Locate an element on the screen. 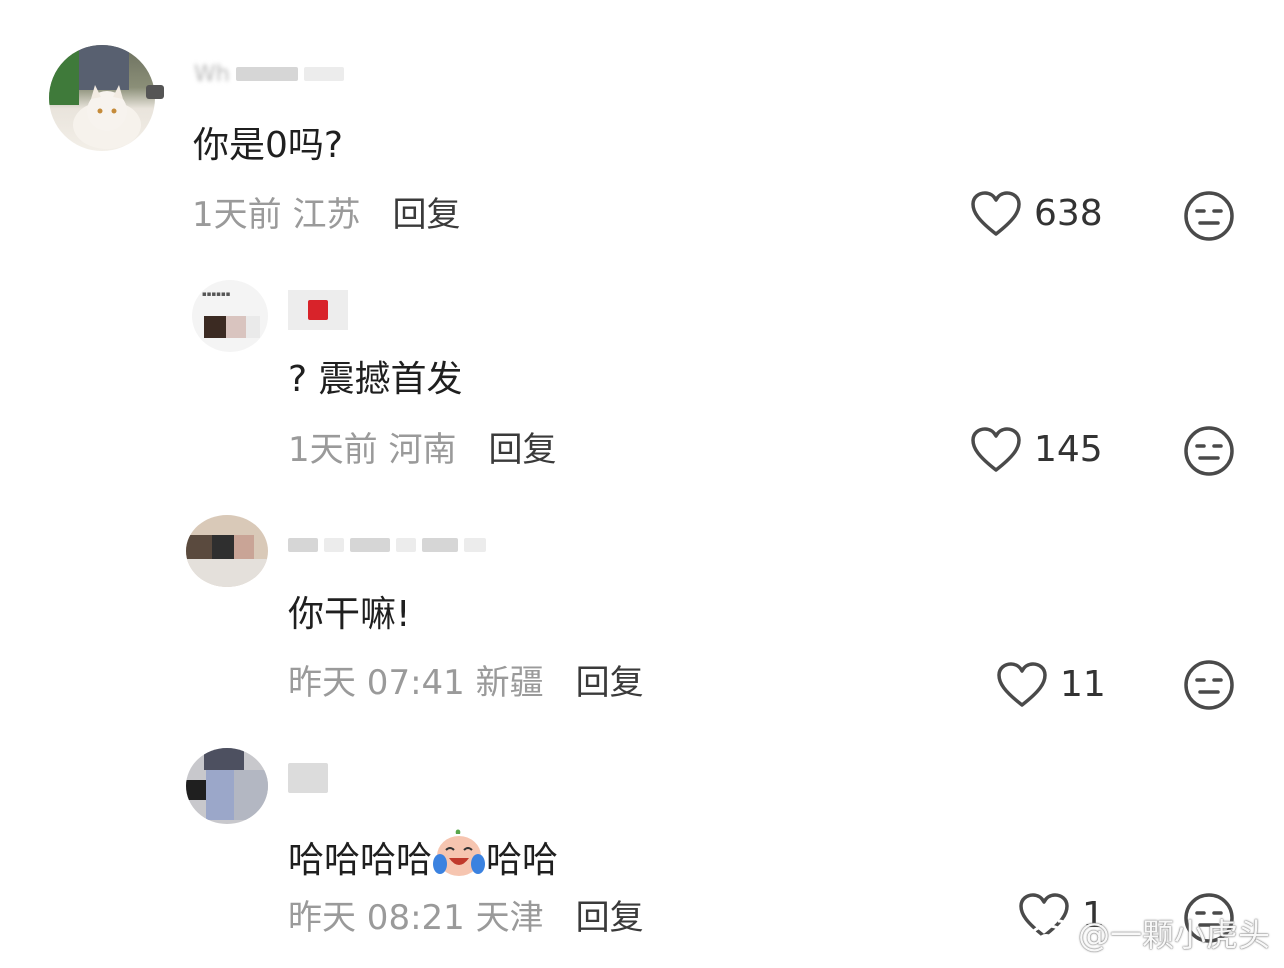  timestamp-location: 1天前 河南 is located at coordinates (372, 450).